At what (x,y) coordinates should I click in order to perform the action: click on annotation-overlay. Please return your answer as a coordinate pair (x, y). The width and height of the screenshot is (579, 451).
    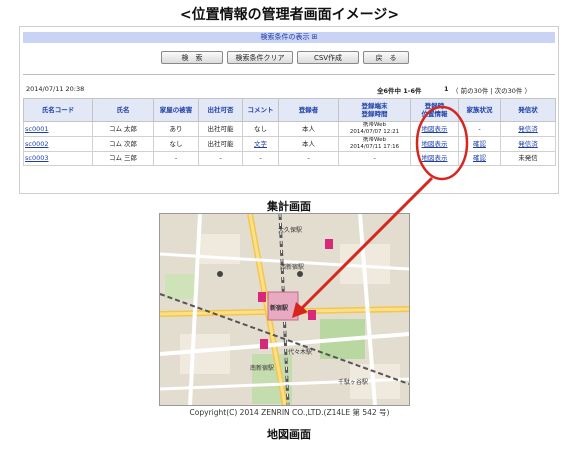
    Looking at the image, I should click on (380, 211).